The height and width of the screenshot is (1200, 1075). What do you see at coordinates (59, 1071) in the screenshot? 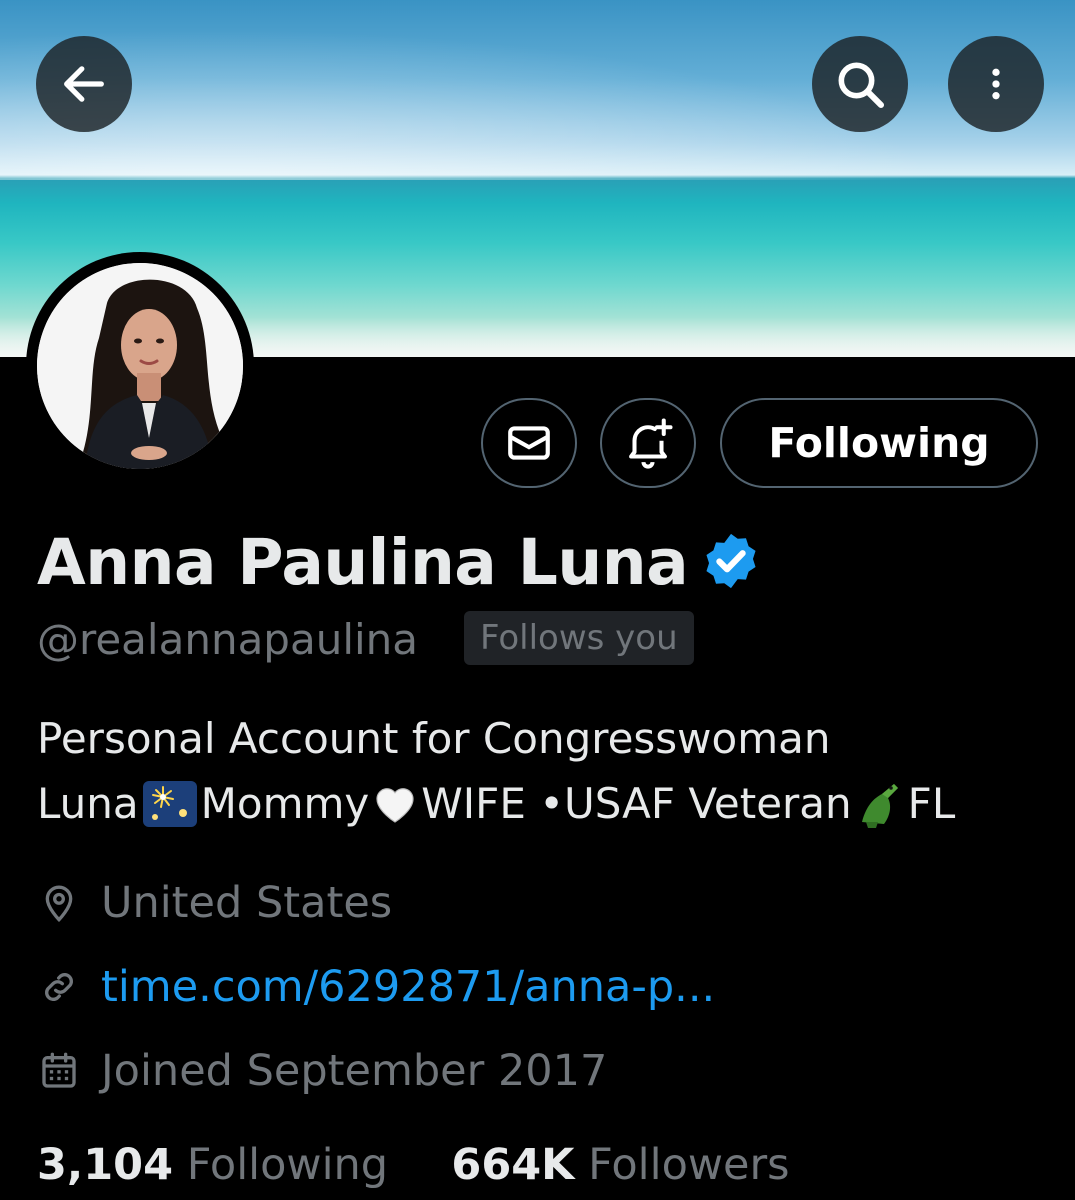
I see `calendar-icon` at bounding box center [59, 1071].